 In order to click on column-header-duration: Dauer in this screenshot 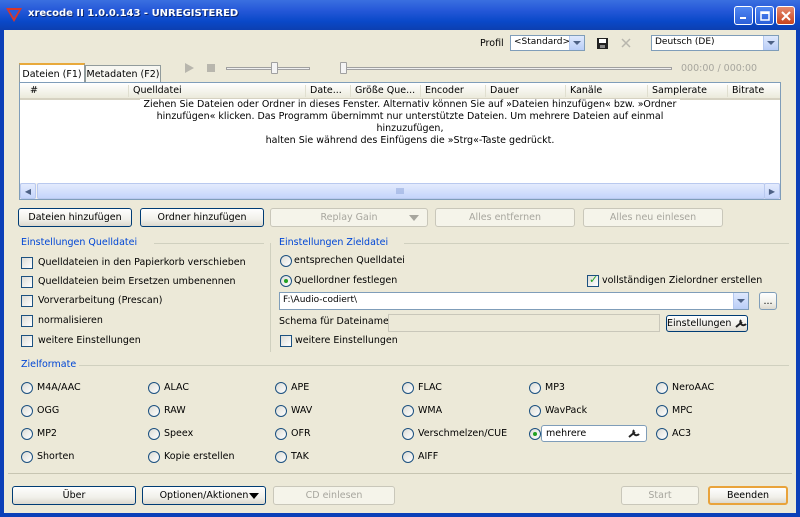, I will do `click(502, 91)`.